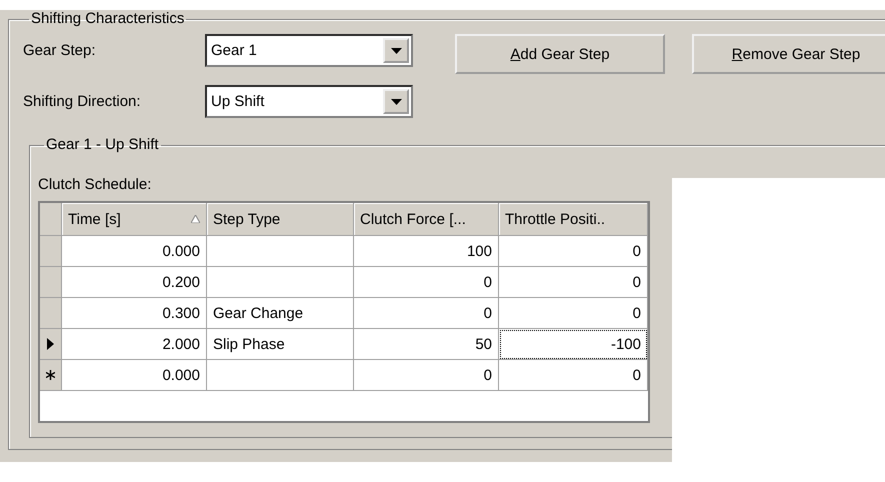  Describe the element at coordinates (195, 219) in the screenshot. I see `sort-icon` at that location.